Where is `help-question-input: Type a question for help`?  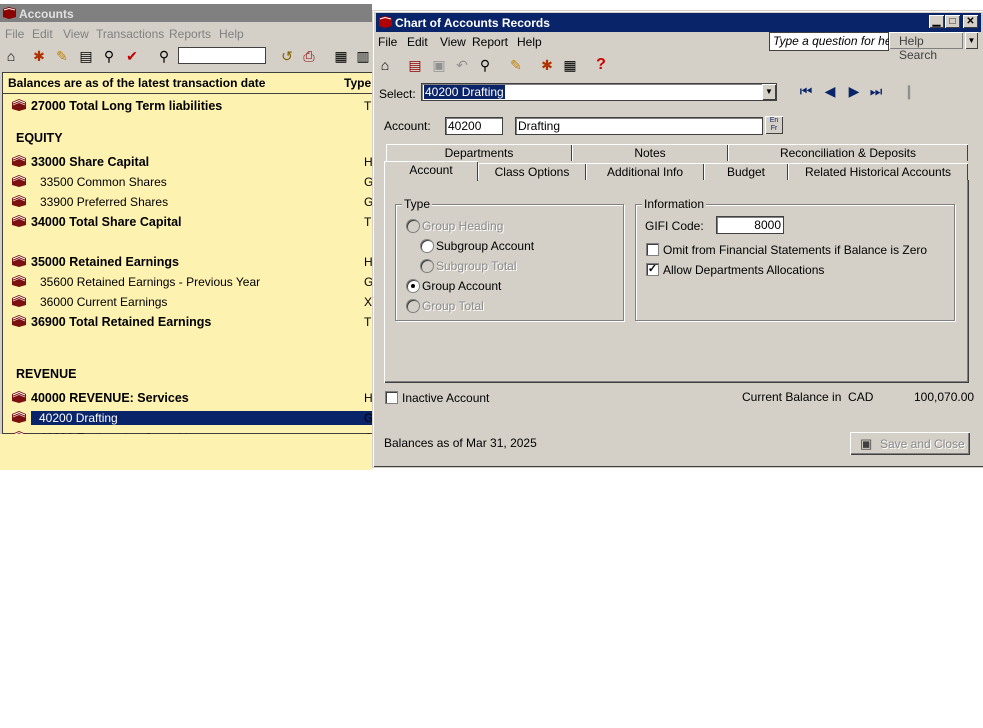 help-question-input: Type a question for help is located at coordinates (835, 41).